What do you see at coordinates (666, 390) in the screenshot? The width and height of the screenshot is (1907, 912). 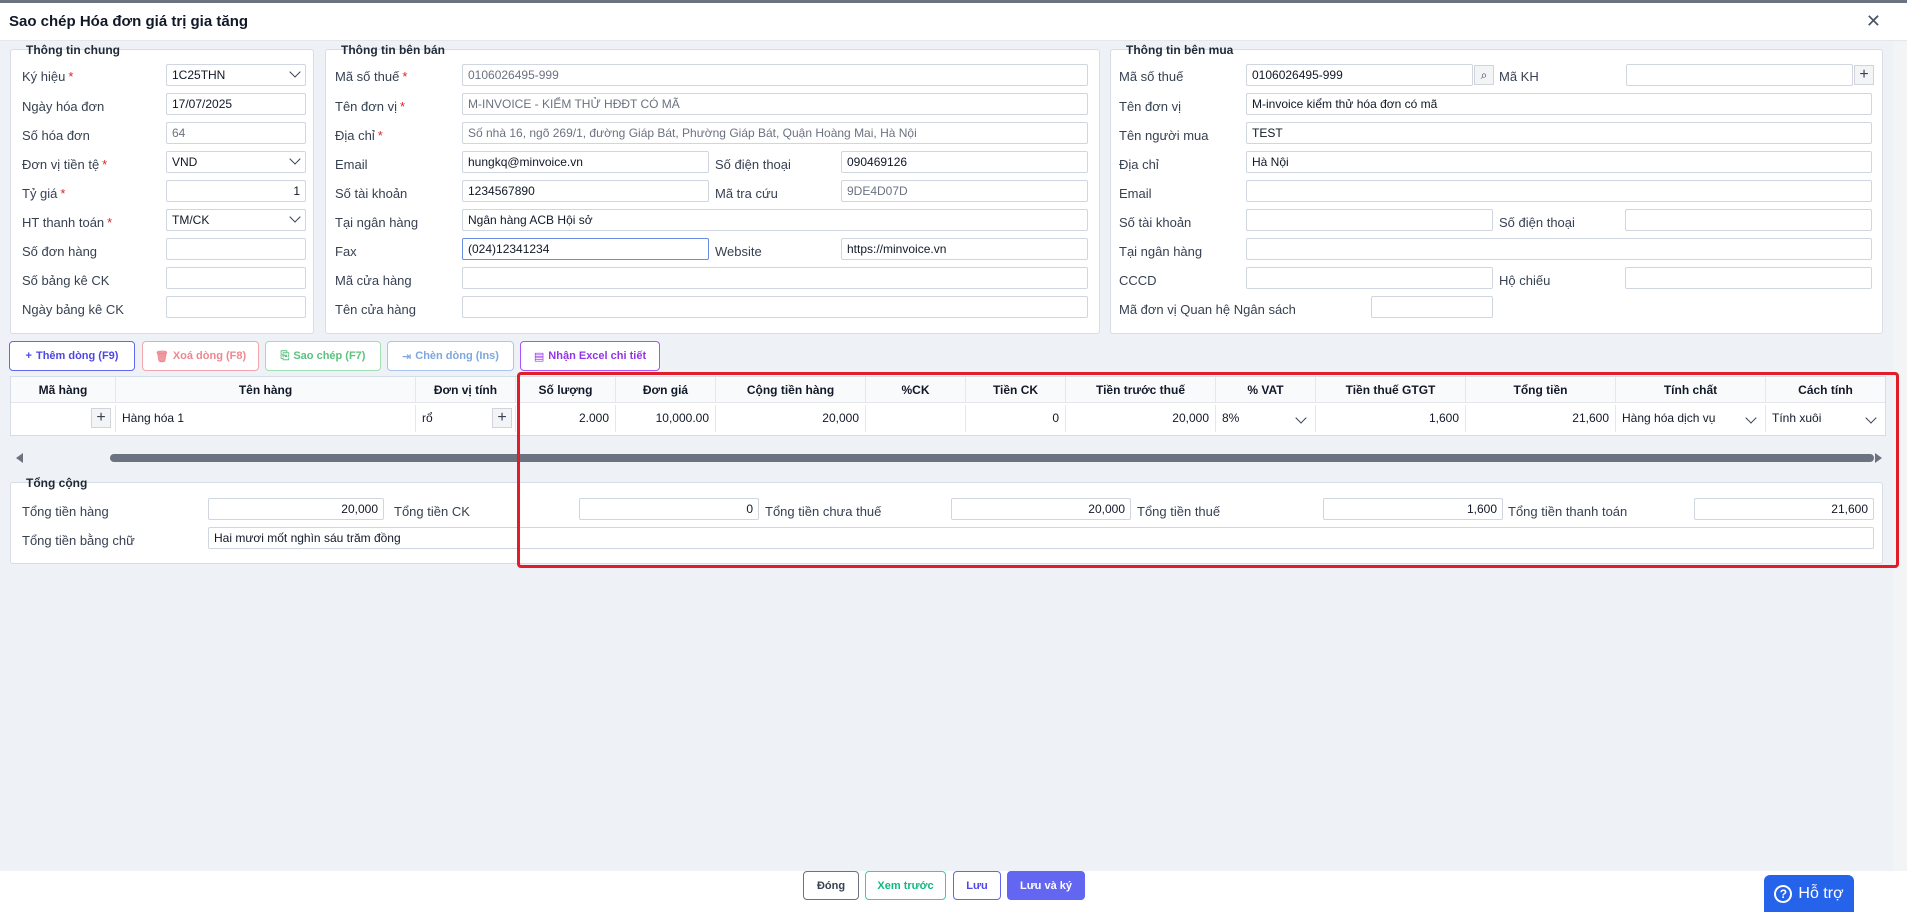 I see `col-header: Đơn giá` at bounding box center [666, 390].